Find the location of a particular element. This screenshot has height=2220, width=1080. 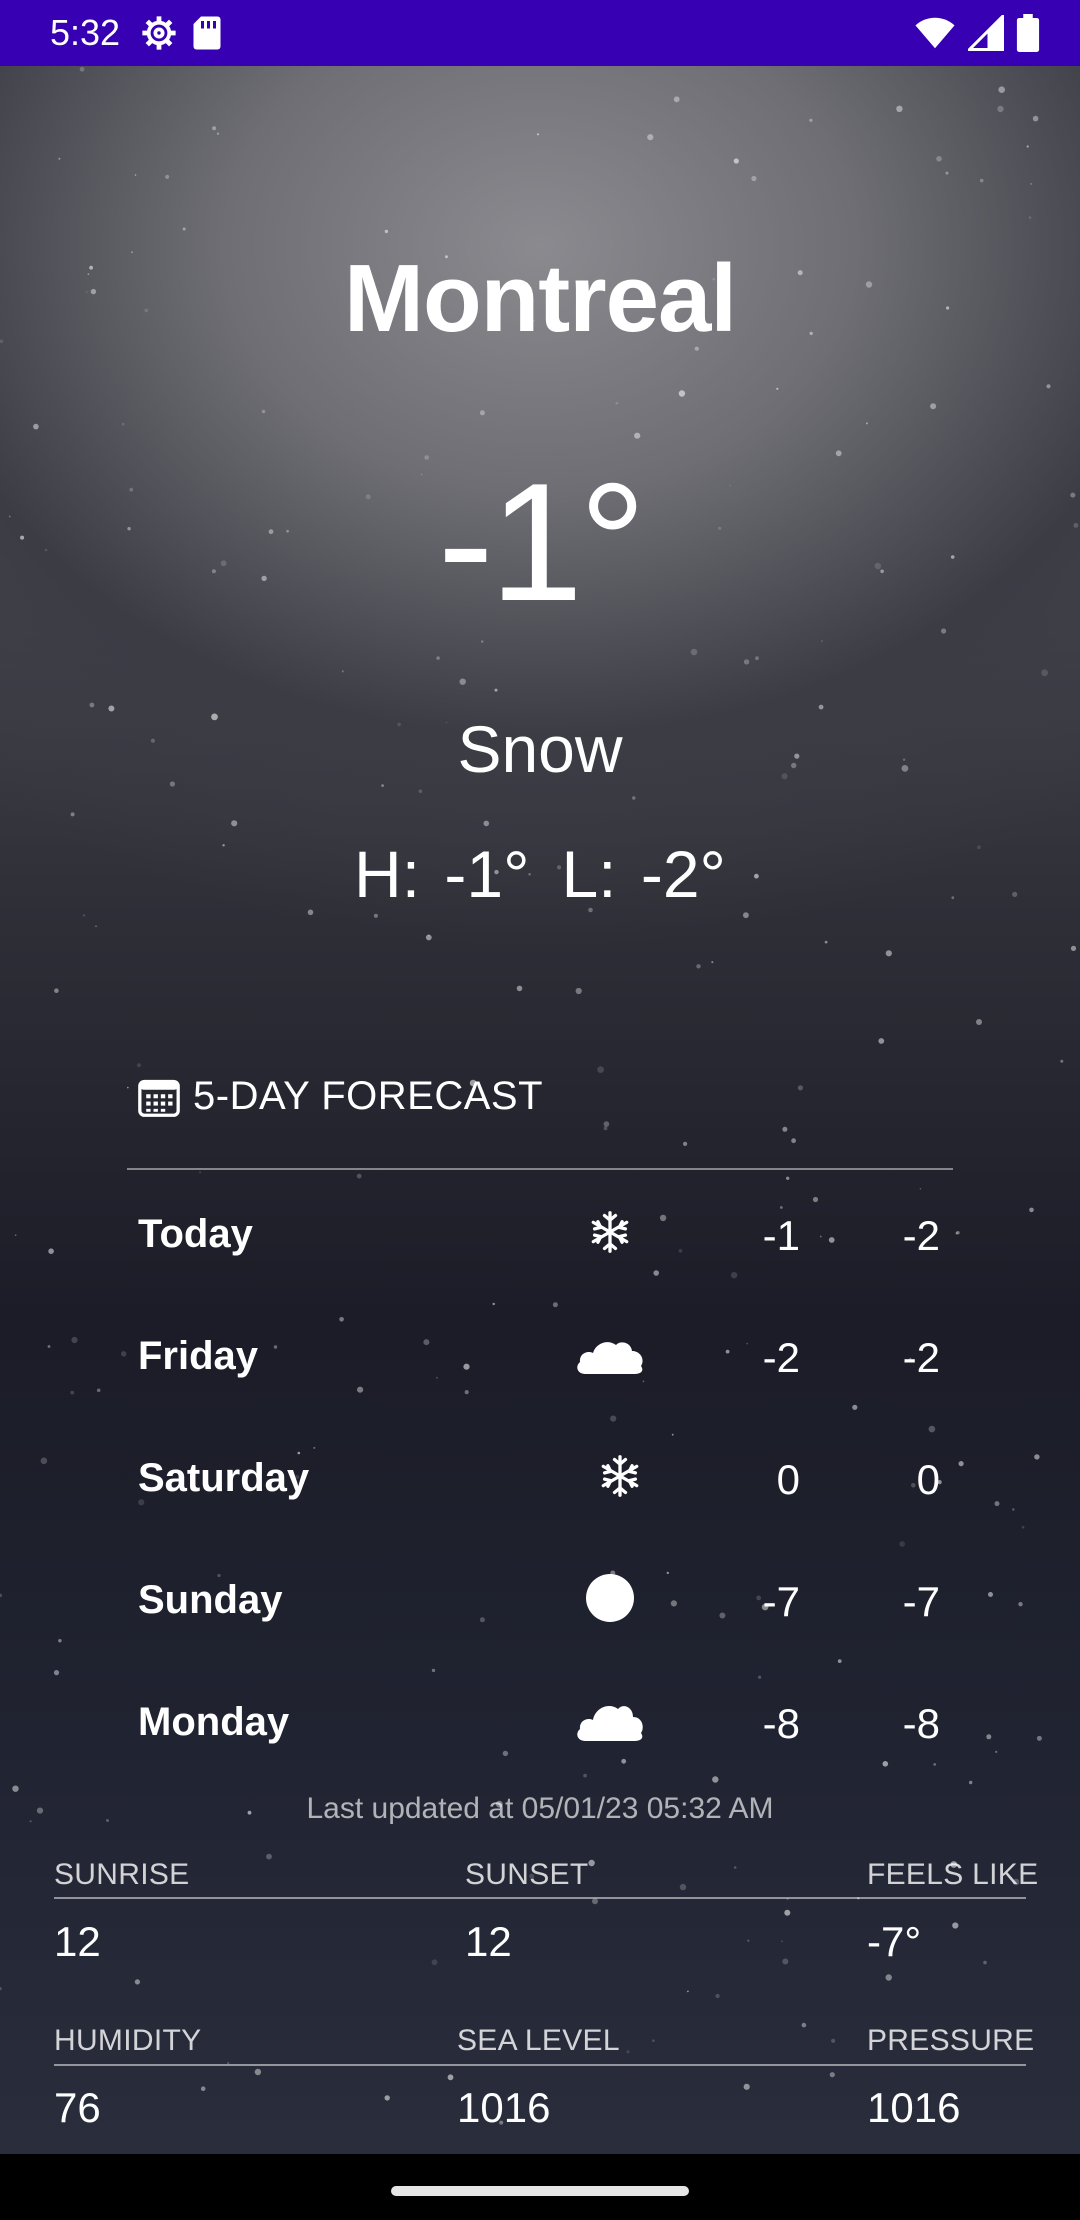

humidity-label: HUMIDITY is located at coordinates (128, 2040).